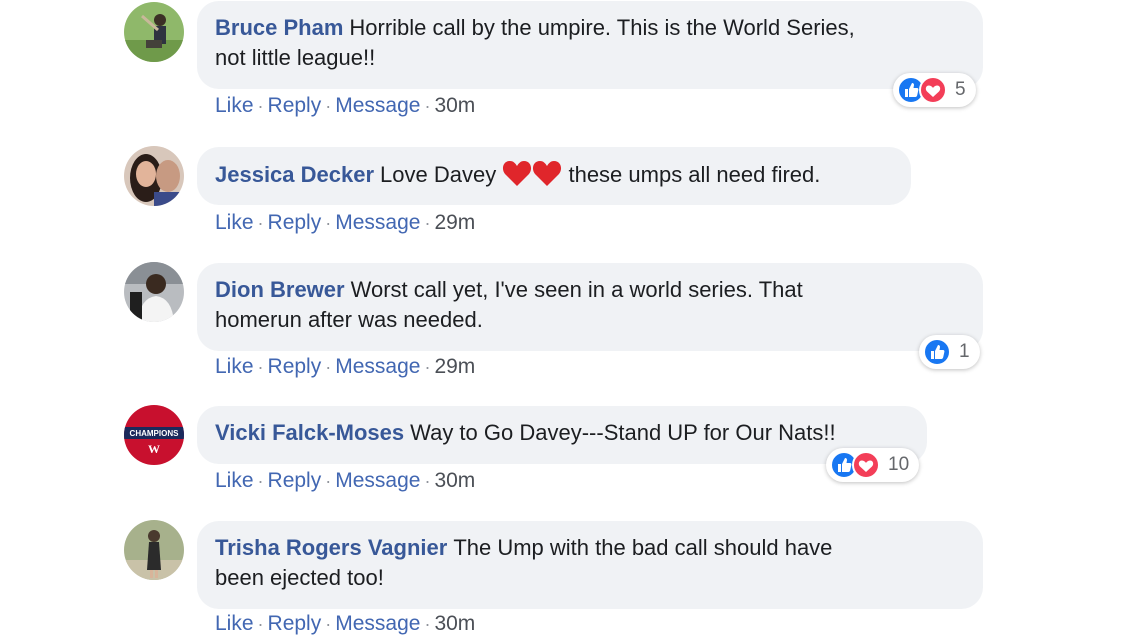  I want to click on svg-text: W, so click(154, 449).